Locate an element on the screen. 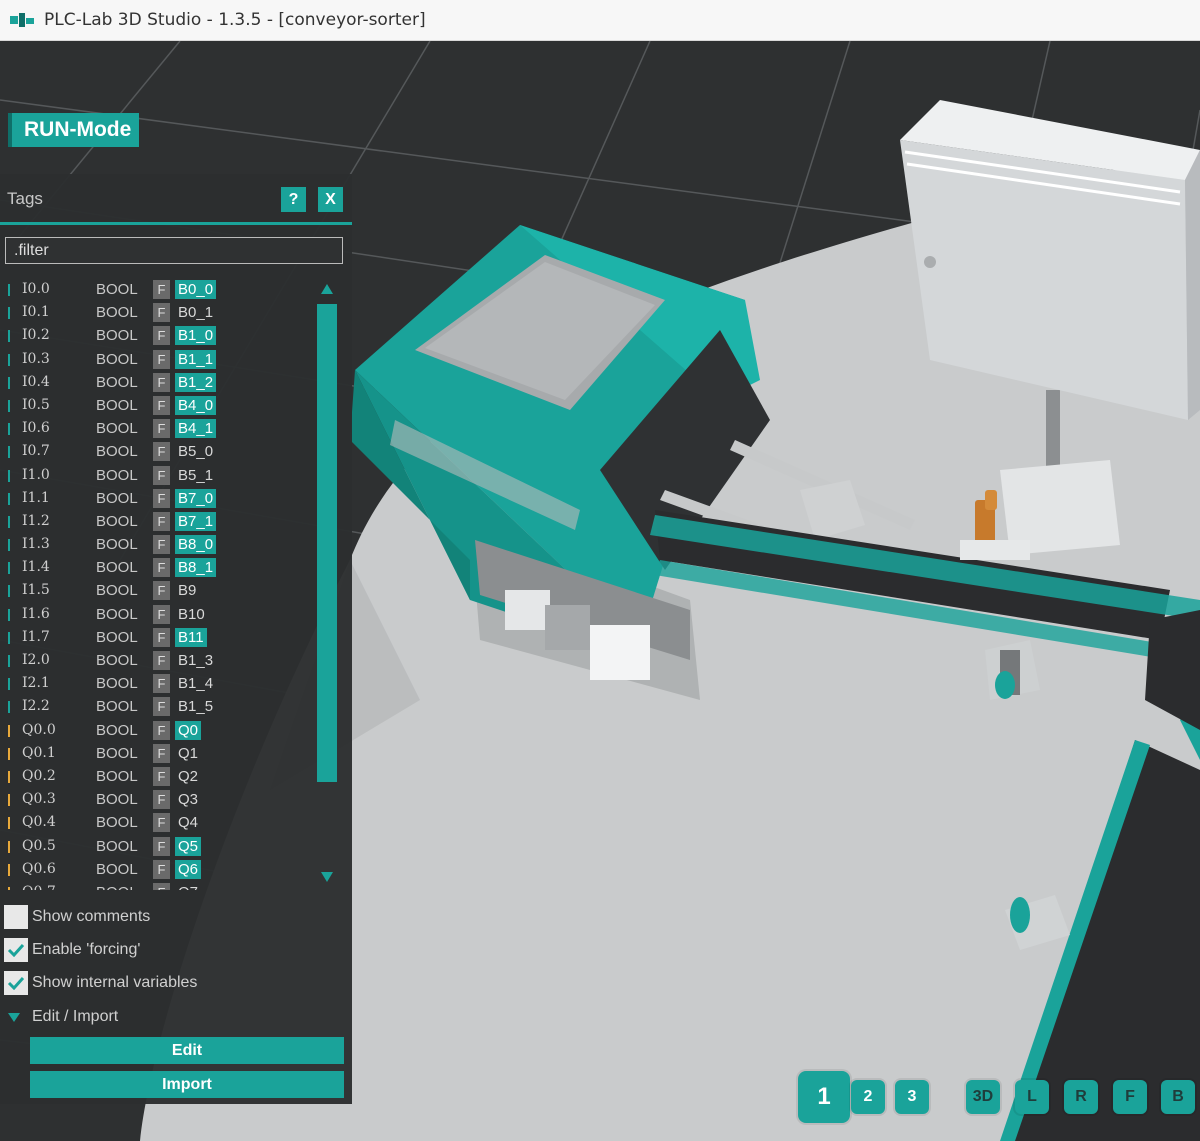 This screenshot has height=1141, width=1200. tag-row: I1.1 BOOL F B7_0 is located at coordinates (156, 498).